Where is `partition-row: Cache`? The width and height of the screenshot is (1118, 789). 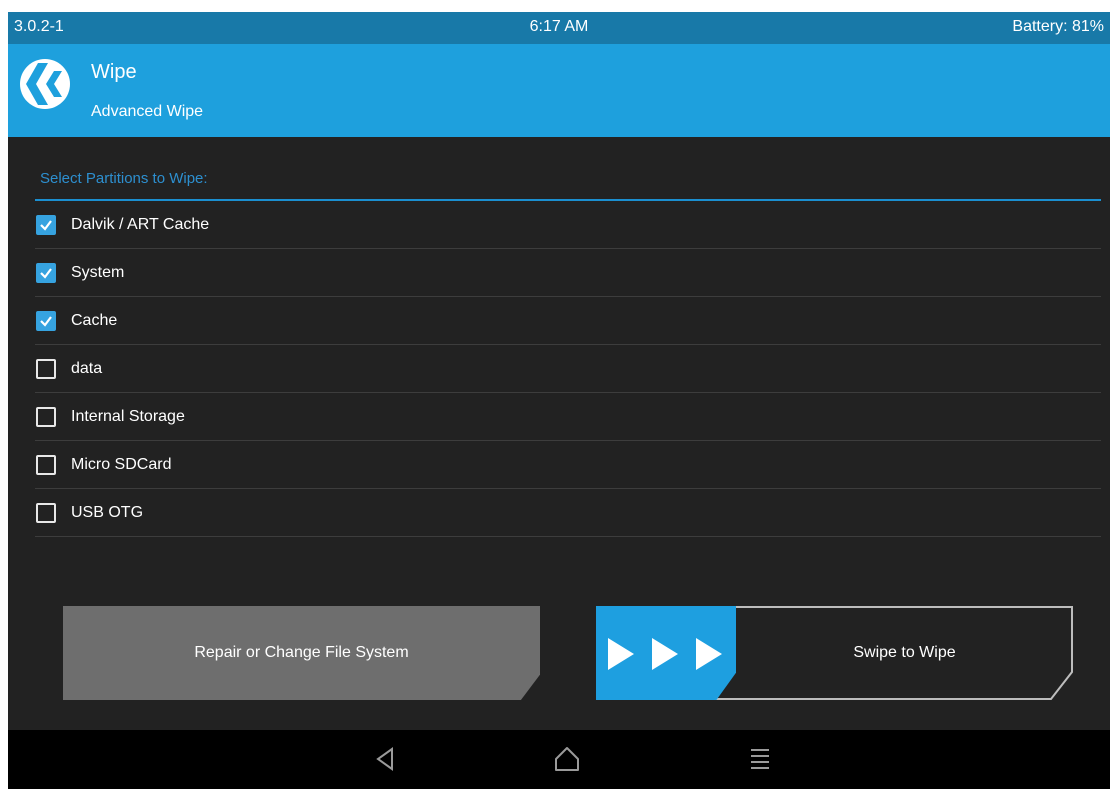
partition-row: Cache is located at coordinates (568, 321).